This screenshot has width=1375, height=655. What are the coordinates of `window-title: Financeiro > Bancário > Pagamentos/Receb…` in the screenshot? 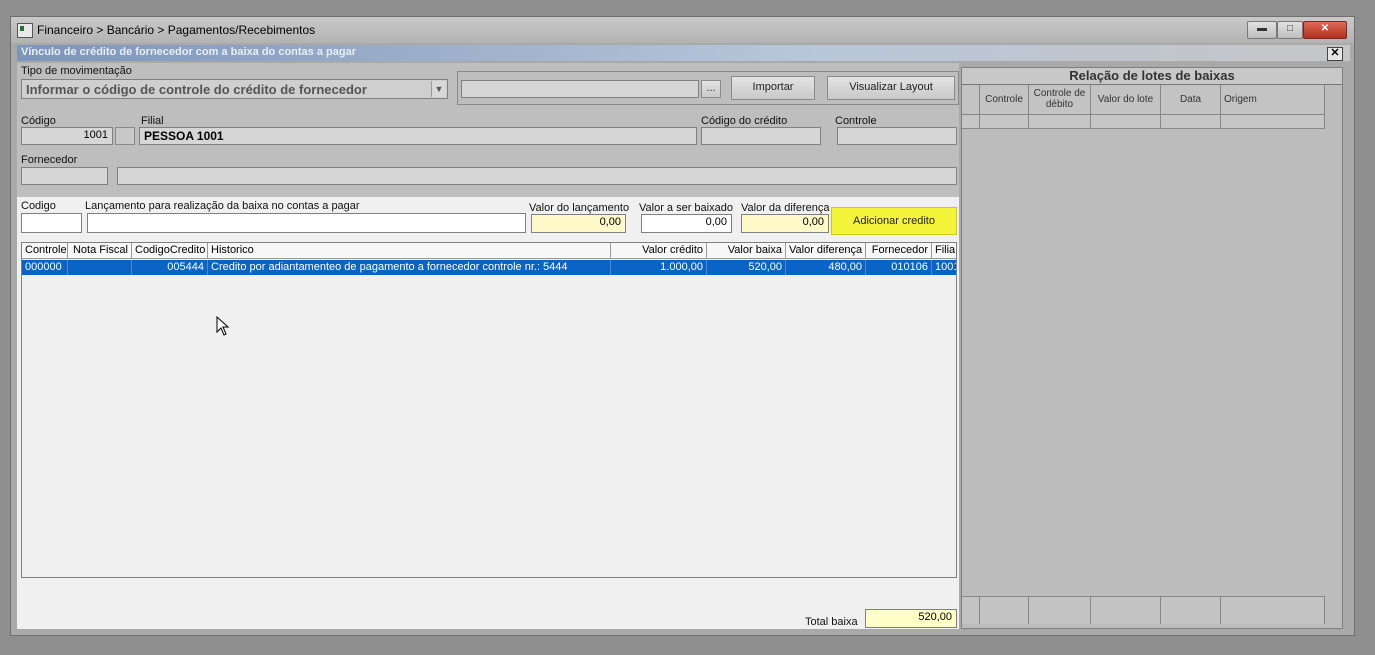 It's located at (176, 30).